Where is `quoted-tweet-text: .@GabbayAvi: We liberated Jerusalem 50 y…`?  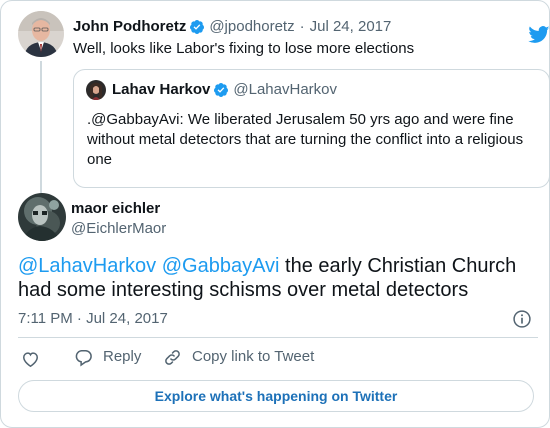 quoted-tweet-text: .@GabbayAvi: We liberated Jerusalem 50 y… is located at coordinates (305, 139).